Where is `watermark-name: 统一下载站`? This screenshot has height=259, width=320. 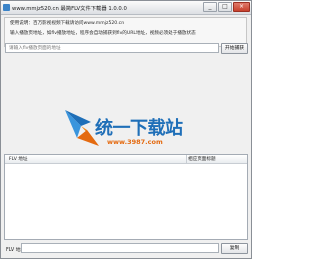 watermark-name: 统一下载站 is located at coordinates (139, 128).